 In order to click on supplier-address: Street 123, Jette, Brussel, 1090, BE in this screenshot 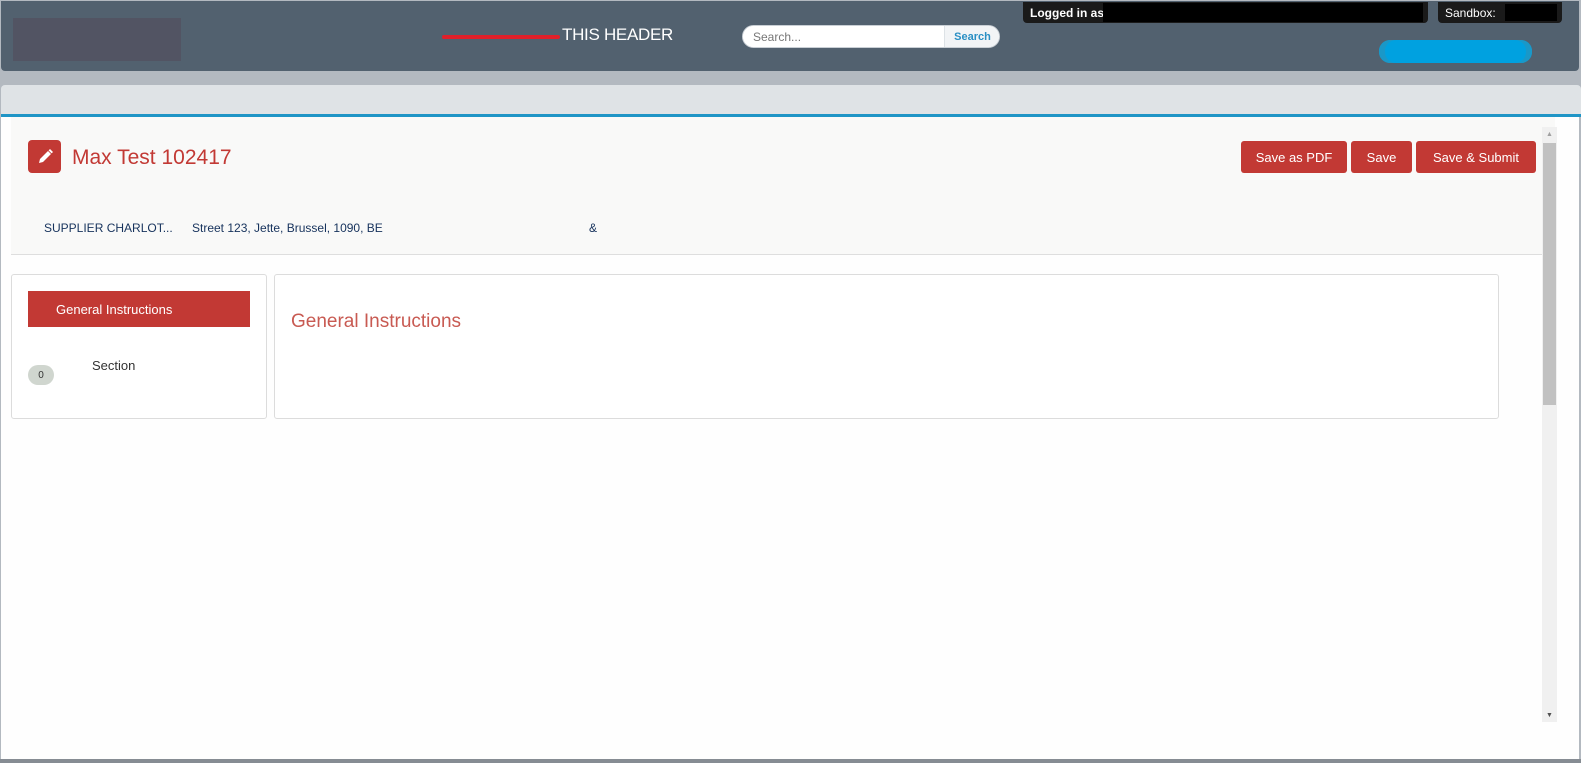, I will do `click(287, 228)`.